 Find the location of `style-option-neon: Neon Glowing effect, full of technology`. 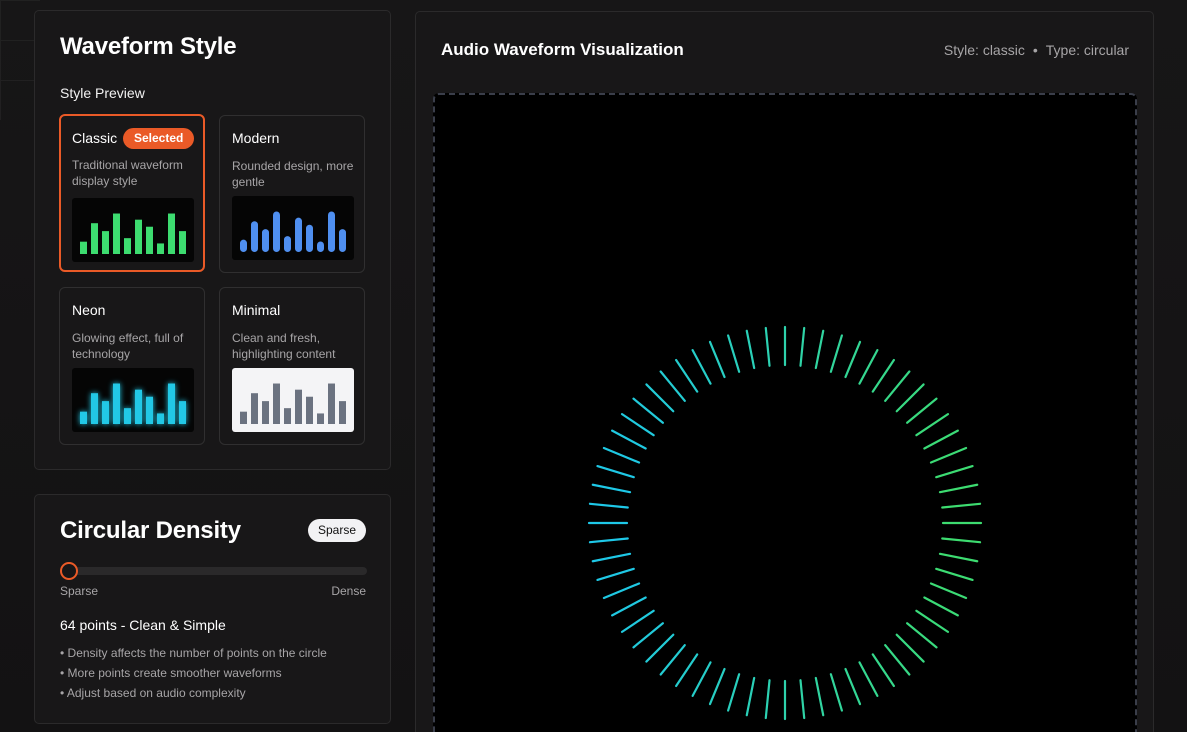

style-option-neon: Neon Glowing effect, full of technology is located at coordinates (132, 366).